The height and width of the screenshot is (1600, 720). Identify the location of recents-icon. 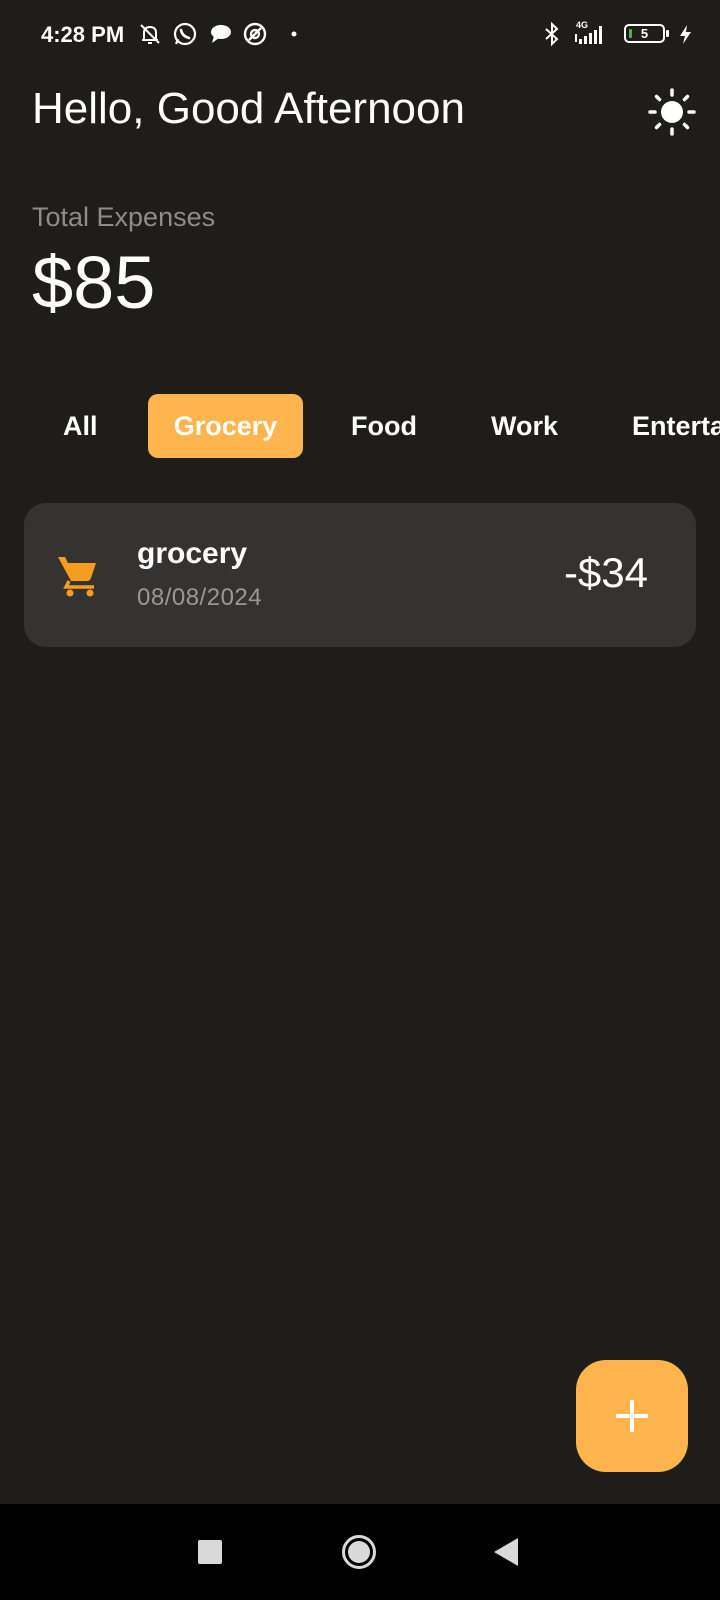
(210, 1552).